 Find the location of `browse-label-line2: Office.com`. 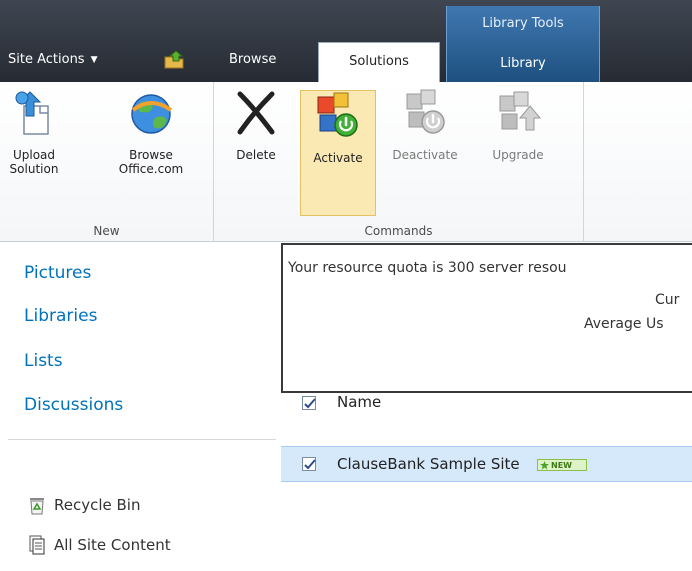

browse-label-line2: Office.com is located at coordinates (151, 169).